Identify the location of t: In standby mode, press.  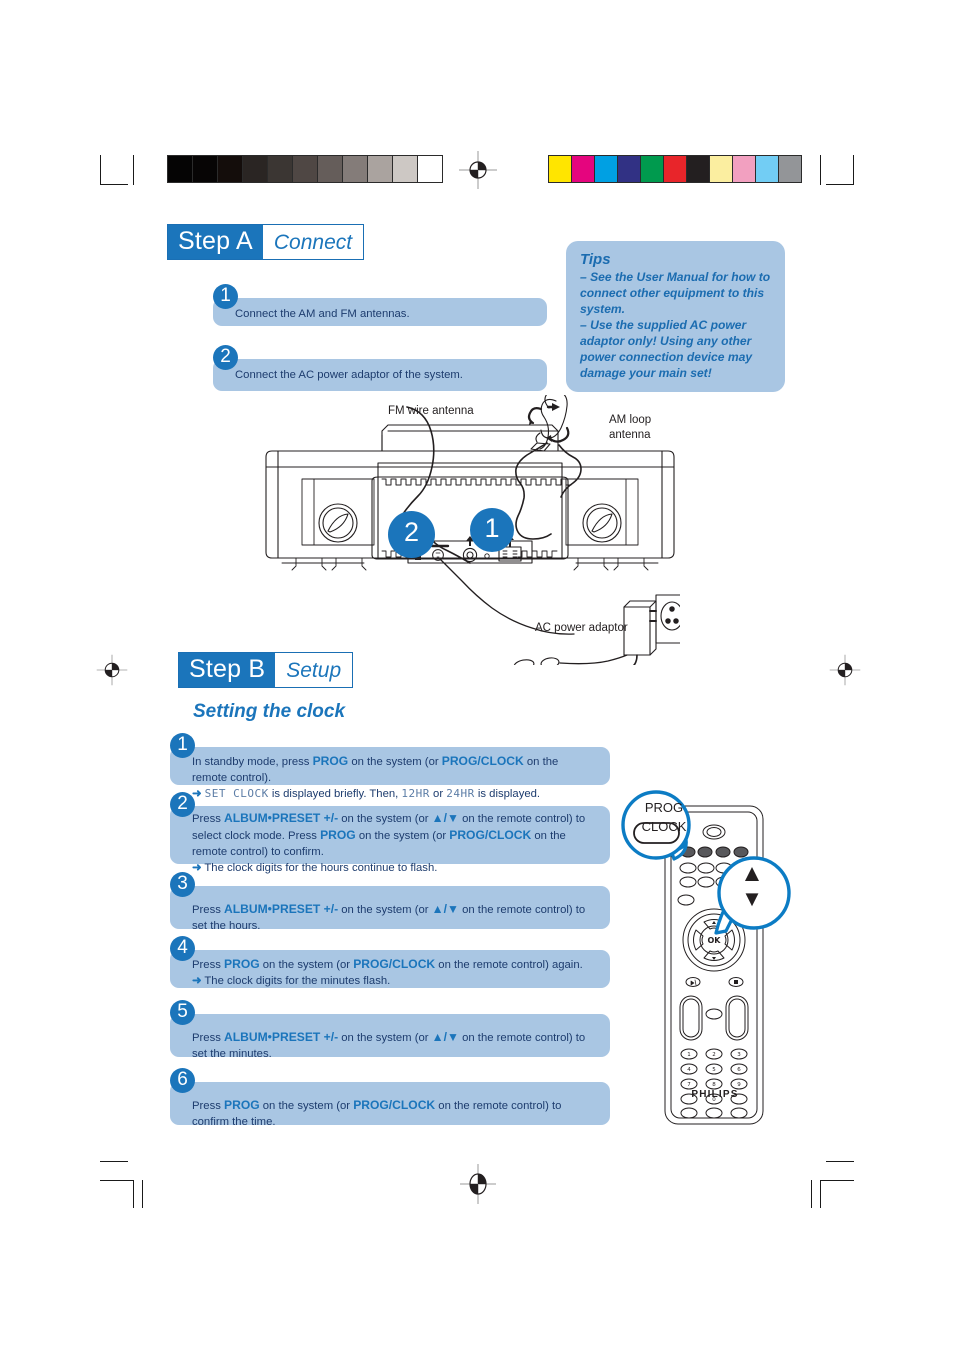
(252, 762).